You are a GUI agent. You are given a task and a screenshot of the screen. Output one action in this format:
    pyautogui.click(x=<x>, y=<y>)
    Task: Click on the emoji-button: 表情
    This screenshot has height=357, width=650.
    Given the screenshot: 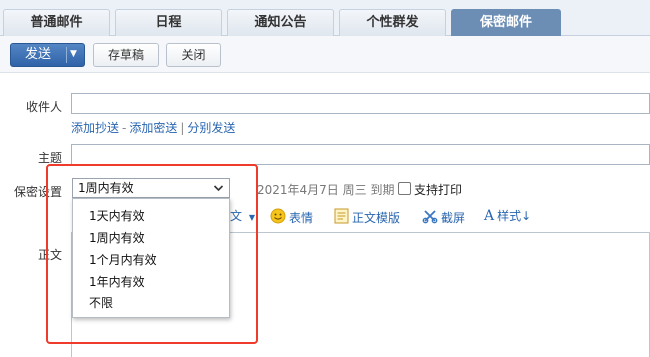 What is the action you would take?
    pyautogui.click(x=291, y=217)
    